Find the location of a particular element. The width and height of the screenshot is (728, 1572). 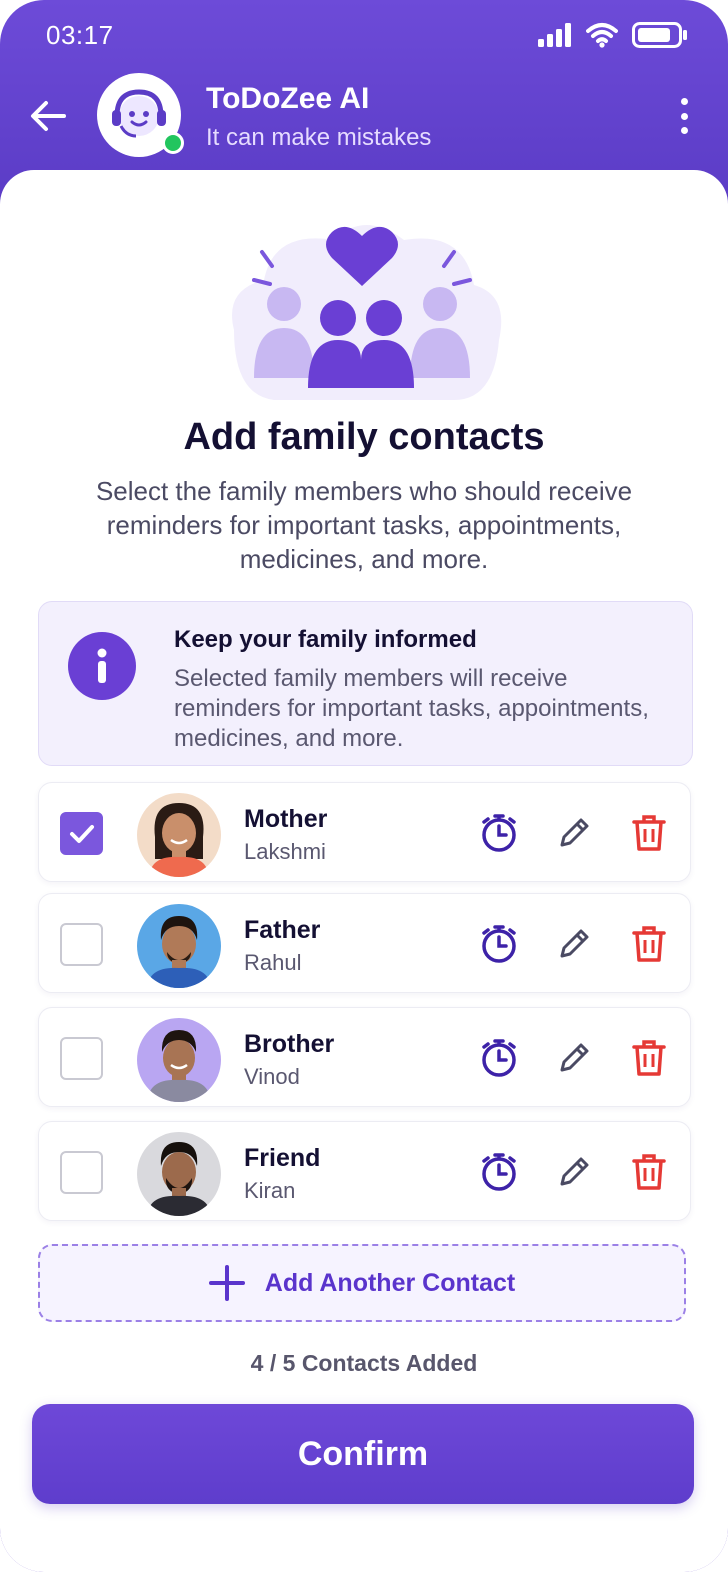

add-contact-button: Add Another Contact is located at coordinates (362, 1283).